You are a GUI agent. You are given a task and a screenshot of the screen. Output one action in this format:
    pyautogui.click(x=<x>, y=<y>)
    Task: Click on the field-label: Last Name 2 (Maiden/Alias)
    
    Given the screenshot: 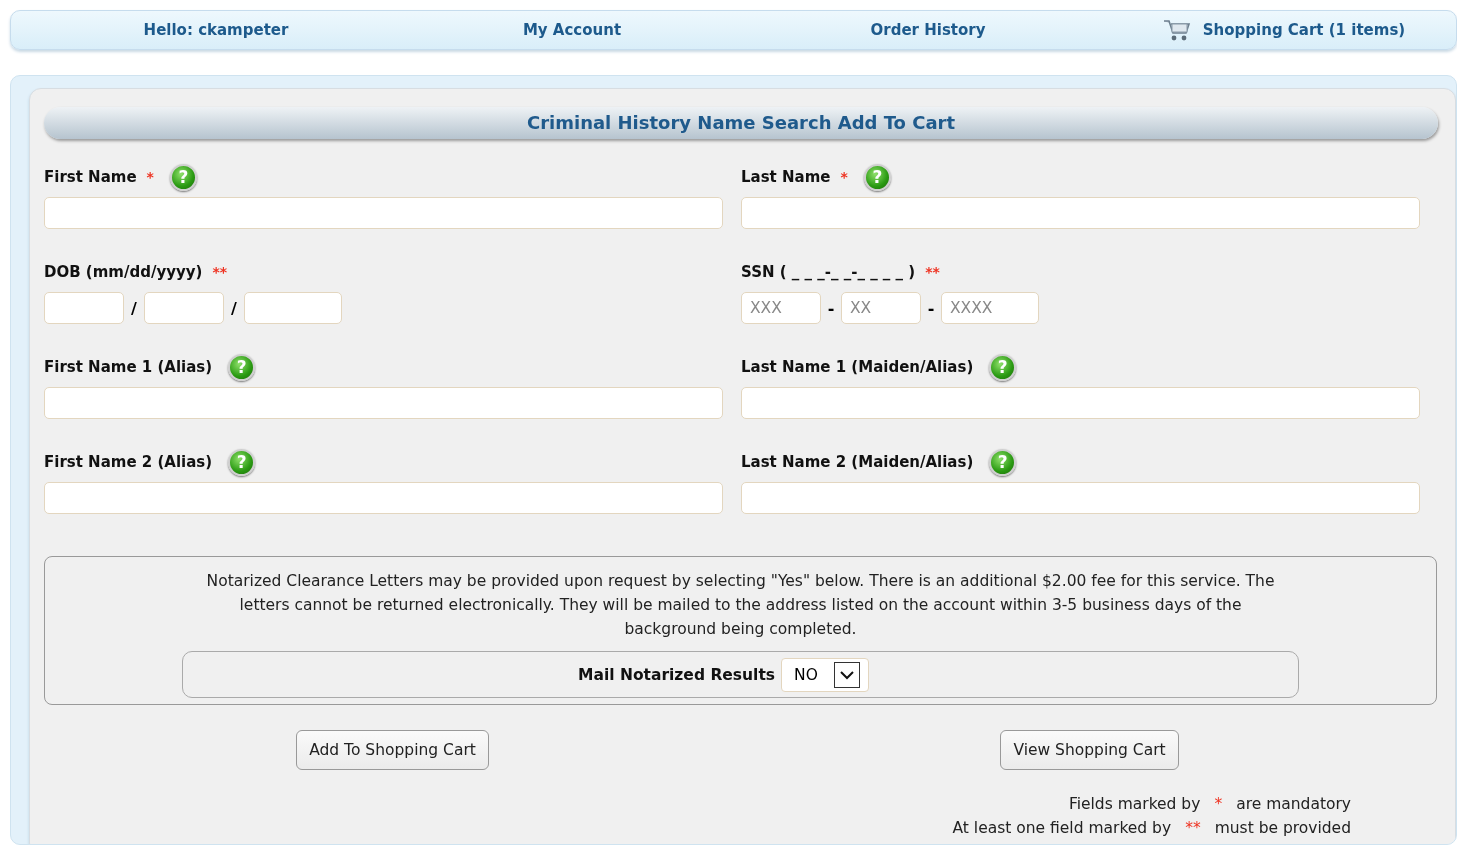 What is the action you would take?
    pyautogui.click(x=857, y=462)
    